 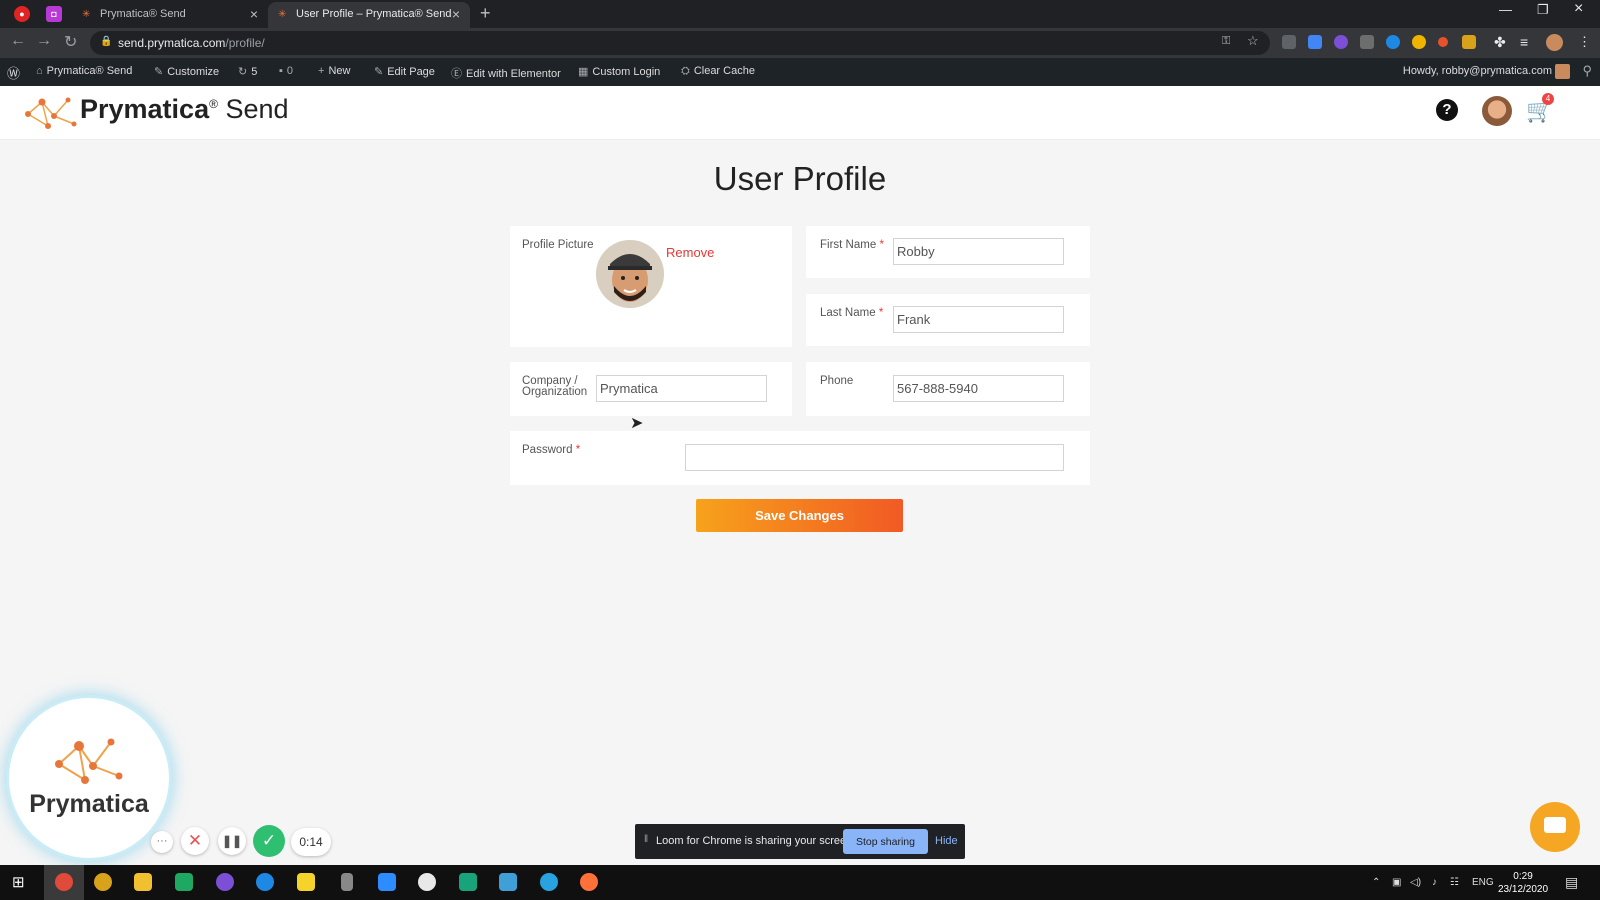 What do you see at coordinates (184, 882) in the screenshot?
I see `pycharm-icon` at bounding box center [184, 882].